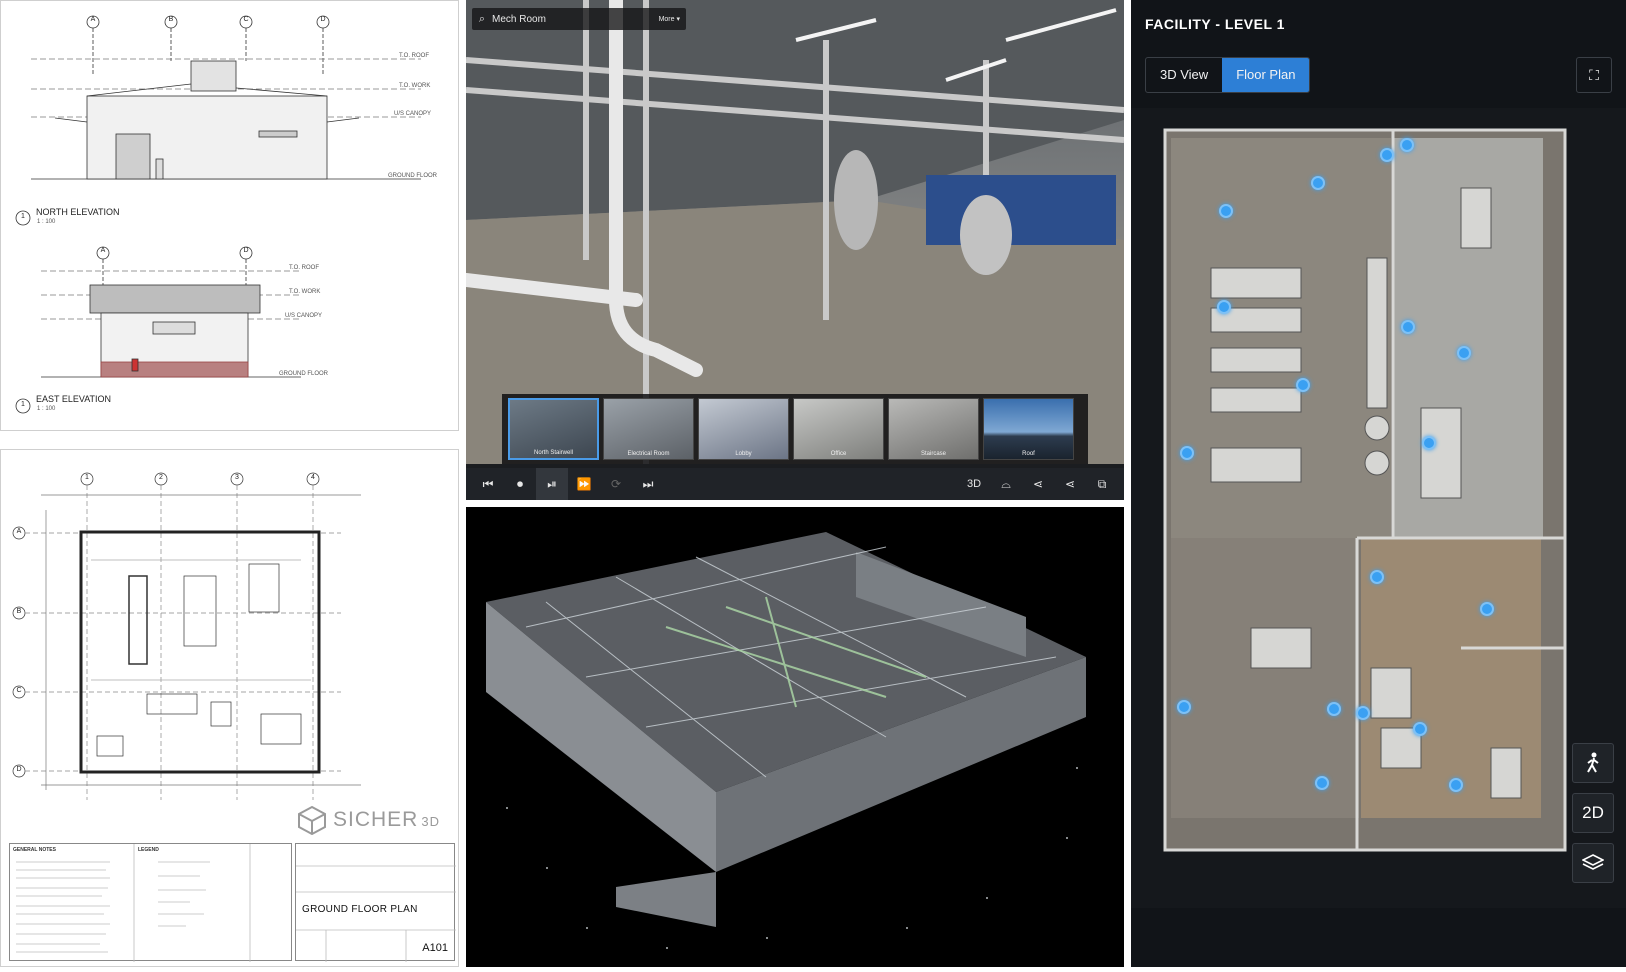  What do you see at coordinates (838, 429) in the screenshot?
I see `thumbnail-office: Office` at bounding box center [838, 429].